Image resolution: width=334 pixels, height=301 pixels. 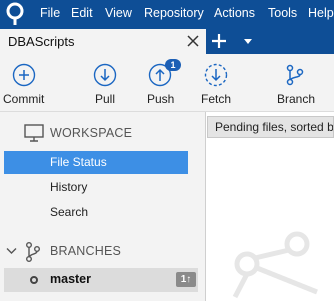 I want to click on commit-button: Commit, so click(x=25, y=83).